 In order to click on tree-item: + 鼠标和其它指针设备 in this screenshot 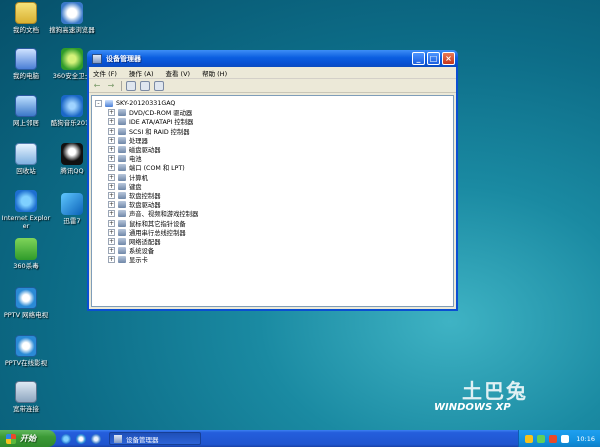, I will do `click(274, 223)`.